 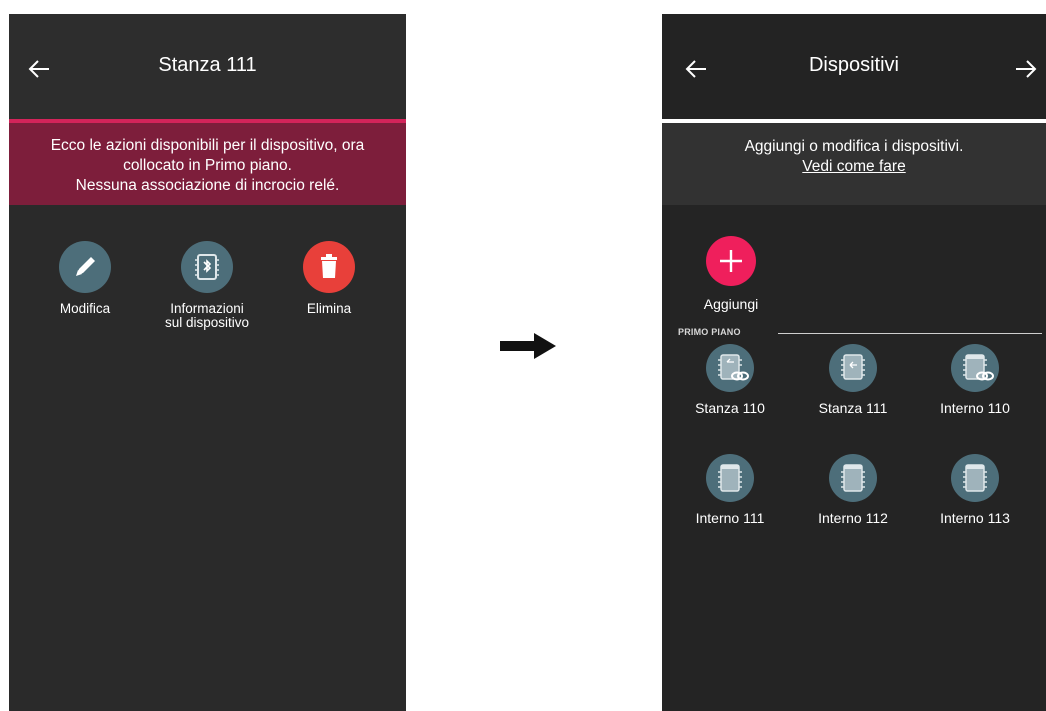 I want to click on right-arrow-icon, so click(x=528, y=348).